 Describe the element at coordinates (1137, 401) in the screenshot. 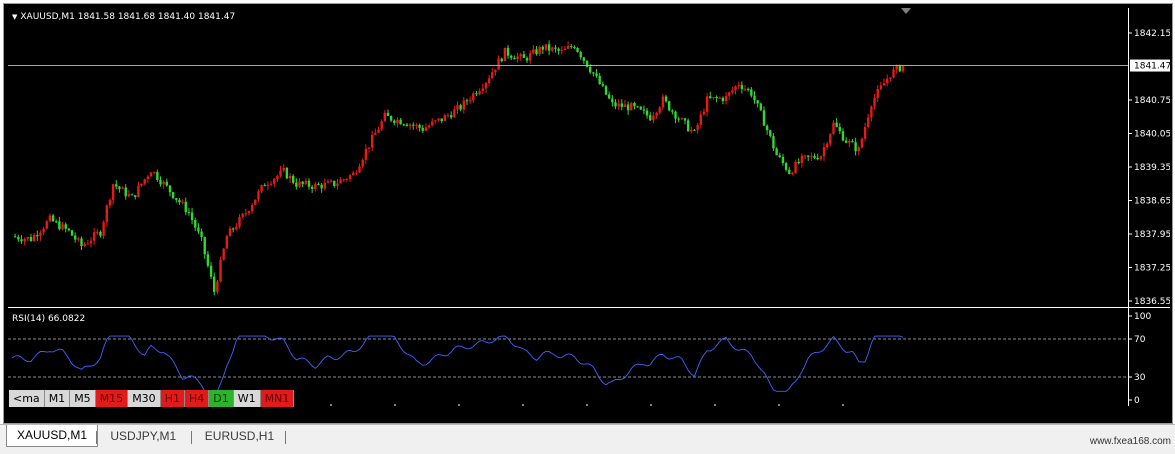

I see `rsi-level-label: 0` at that location.